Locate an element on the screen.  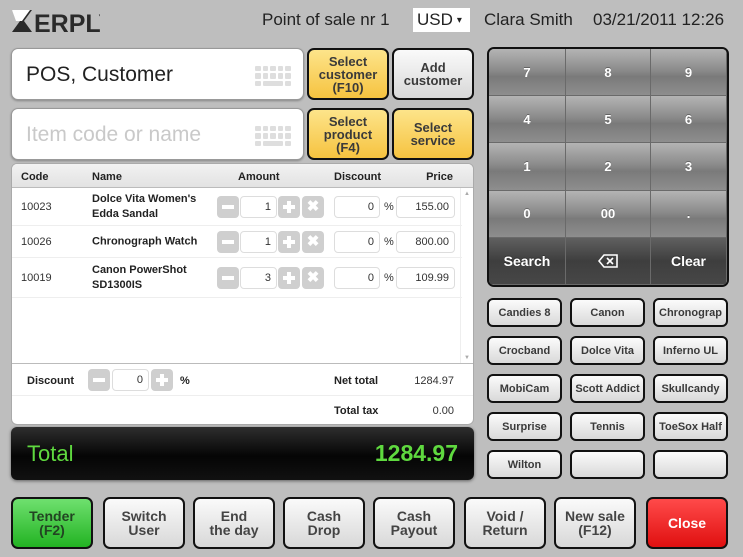
product-button: Canon is located at coordinates (607, 312).